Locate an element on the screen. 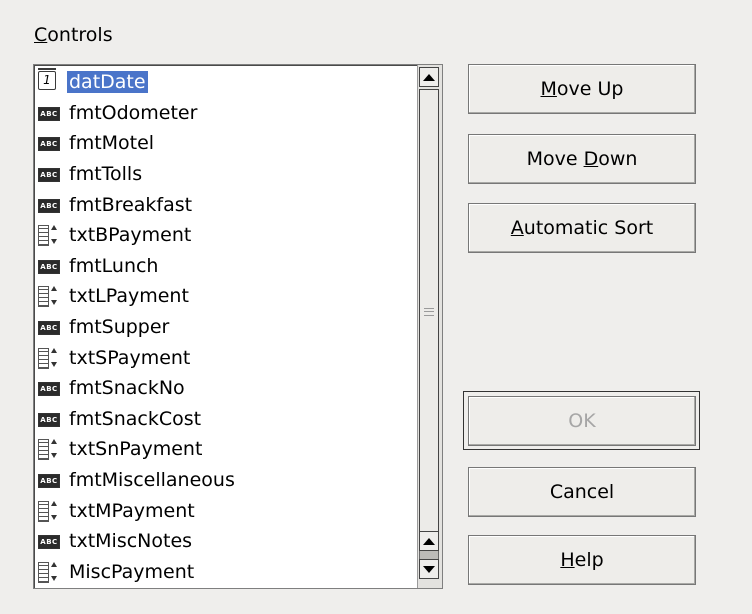 Image resolution: width=752 pixels, height=614 pixels. move-down-button: Move Down is located at coordinates (582, 159).